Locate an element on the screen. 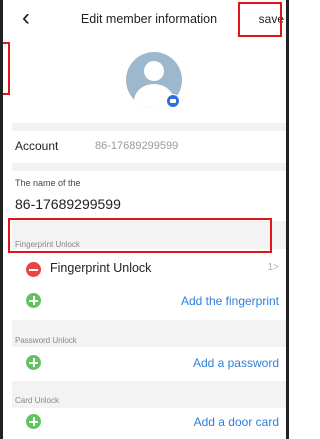 The width and height of the screenshot is (320, 439). fingerprint-item-label: Fingerprint Unlock is located at coordinates (101, 268).